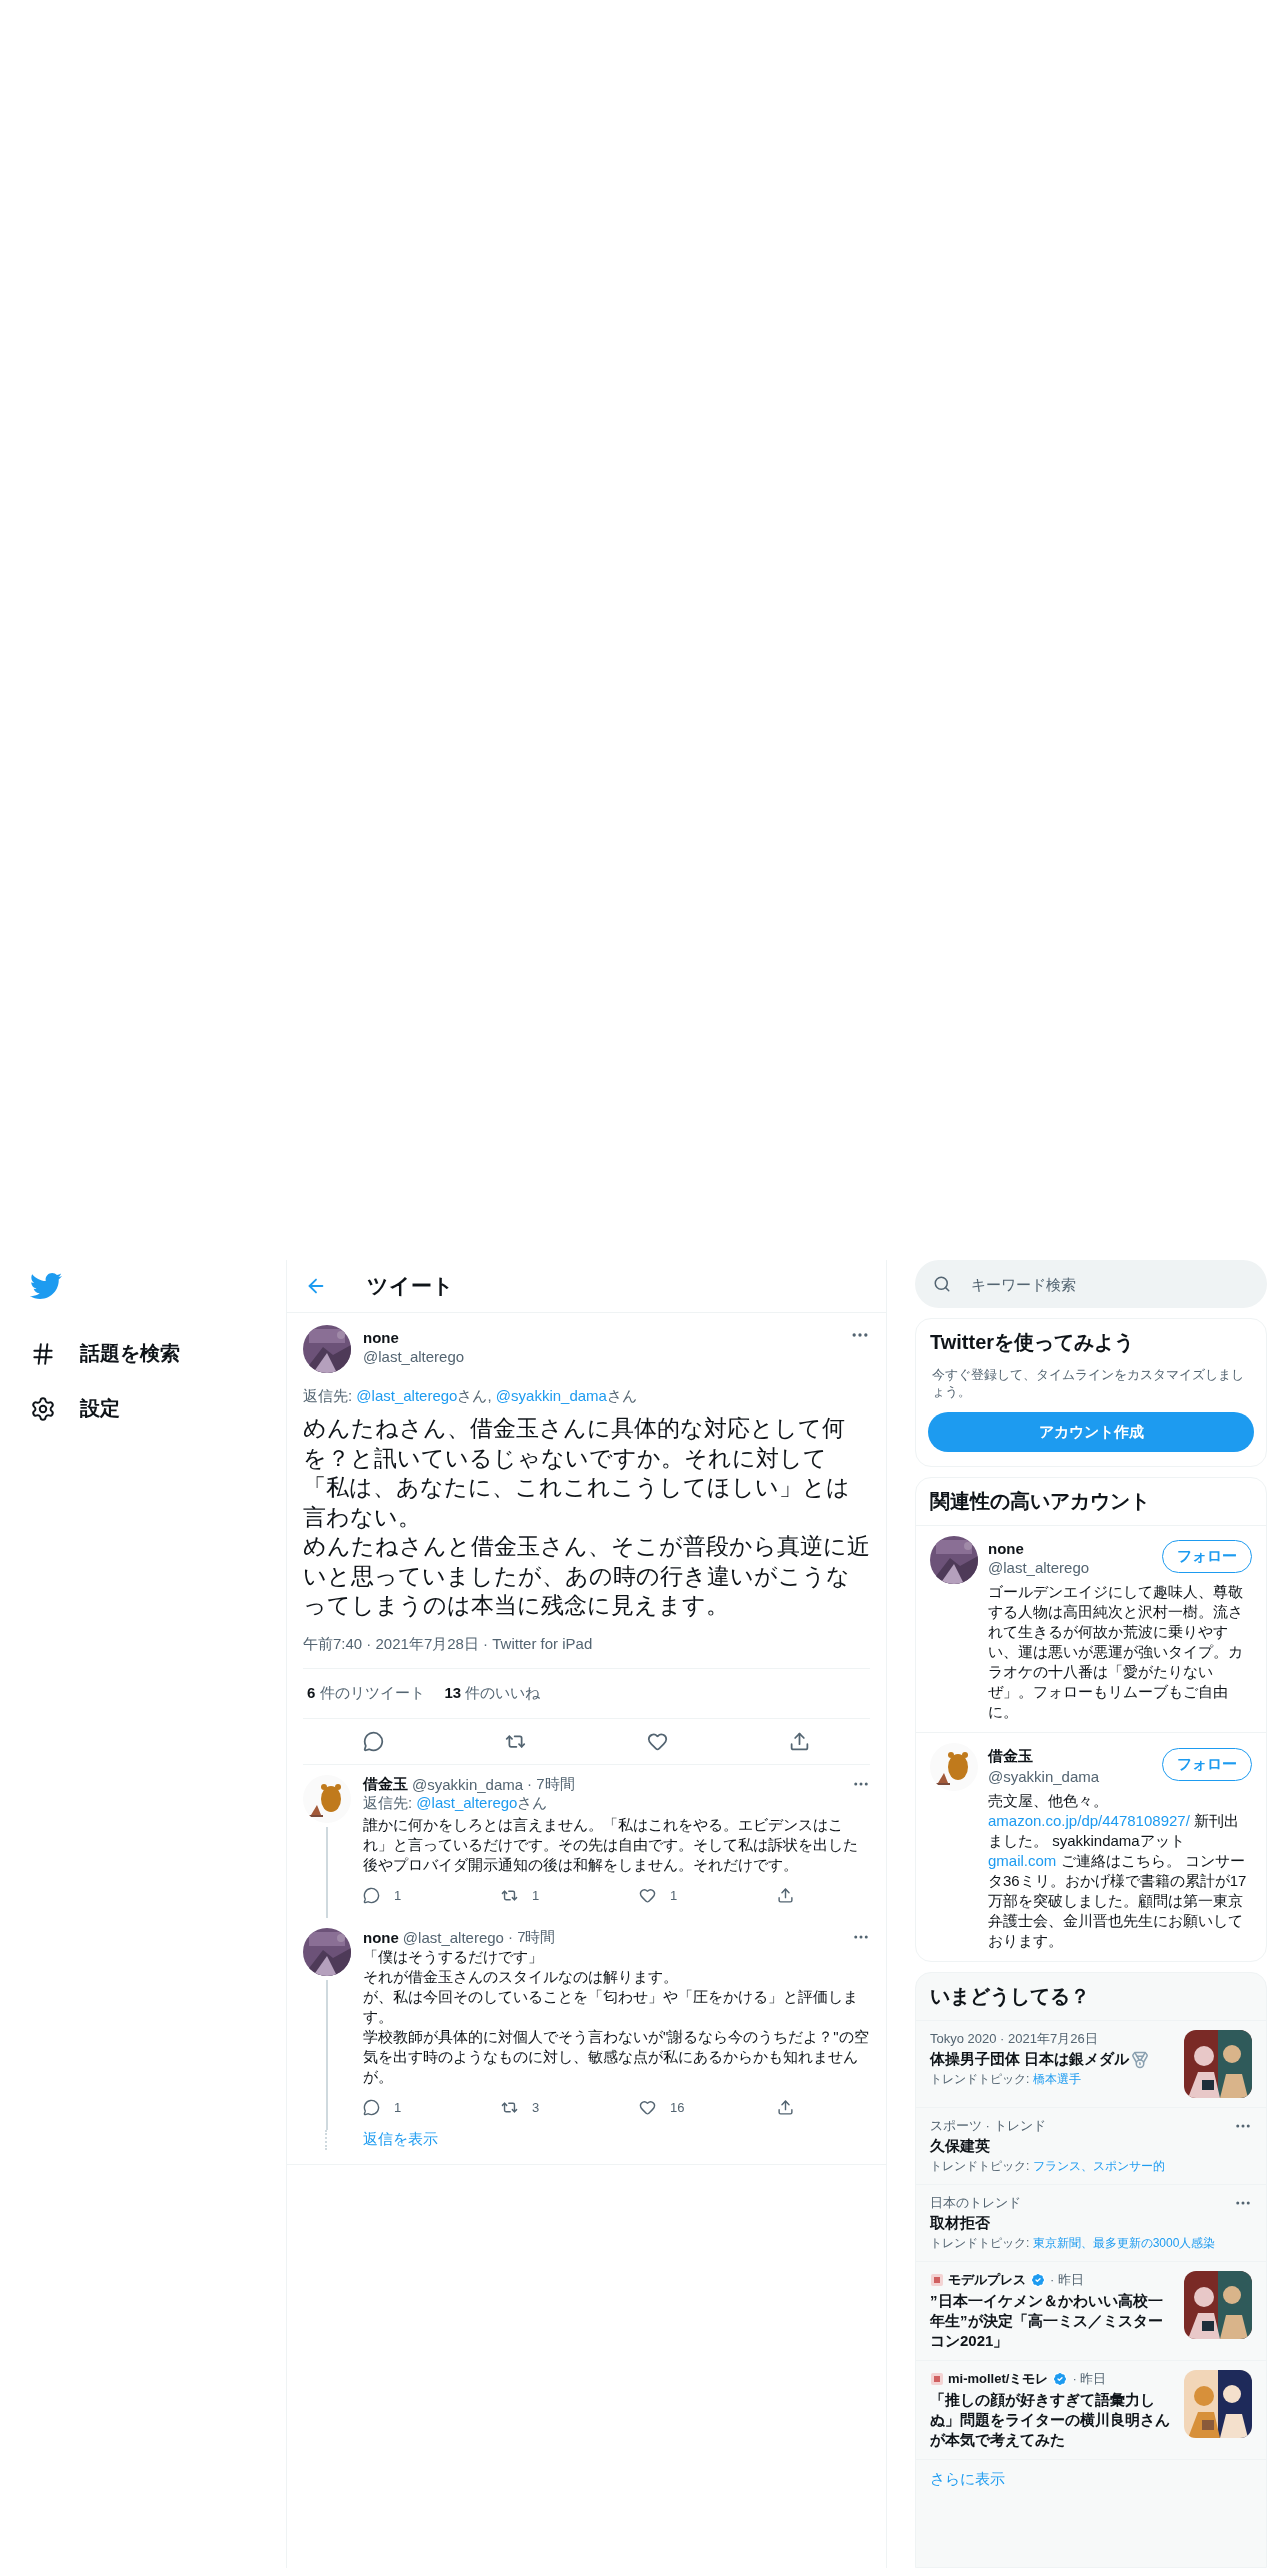 Image resolution: width=1284 pixels, height=2568 pixels. Describe the element at coordinates (942, 1284) in the screenshot. I see `search-icon` at that location.